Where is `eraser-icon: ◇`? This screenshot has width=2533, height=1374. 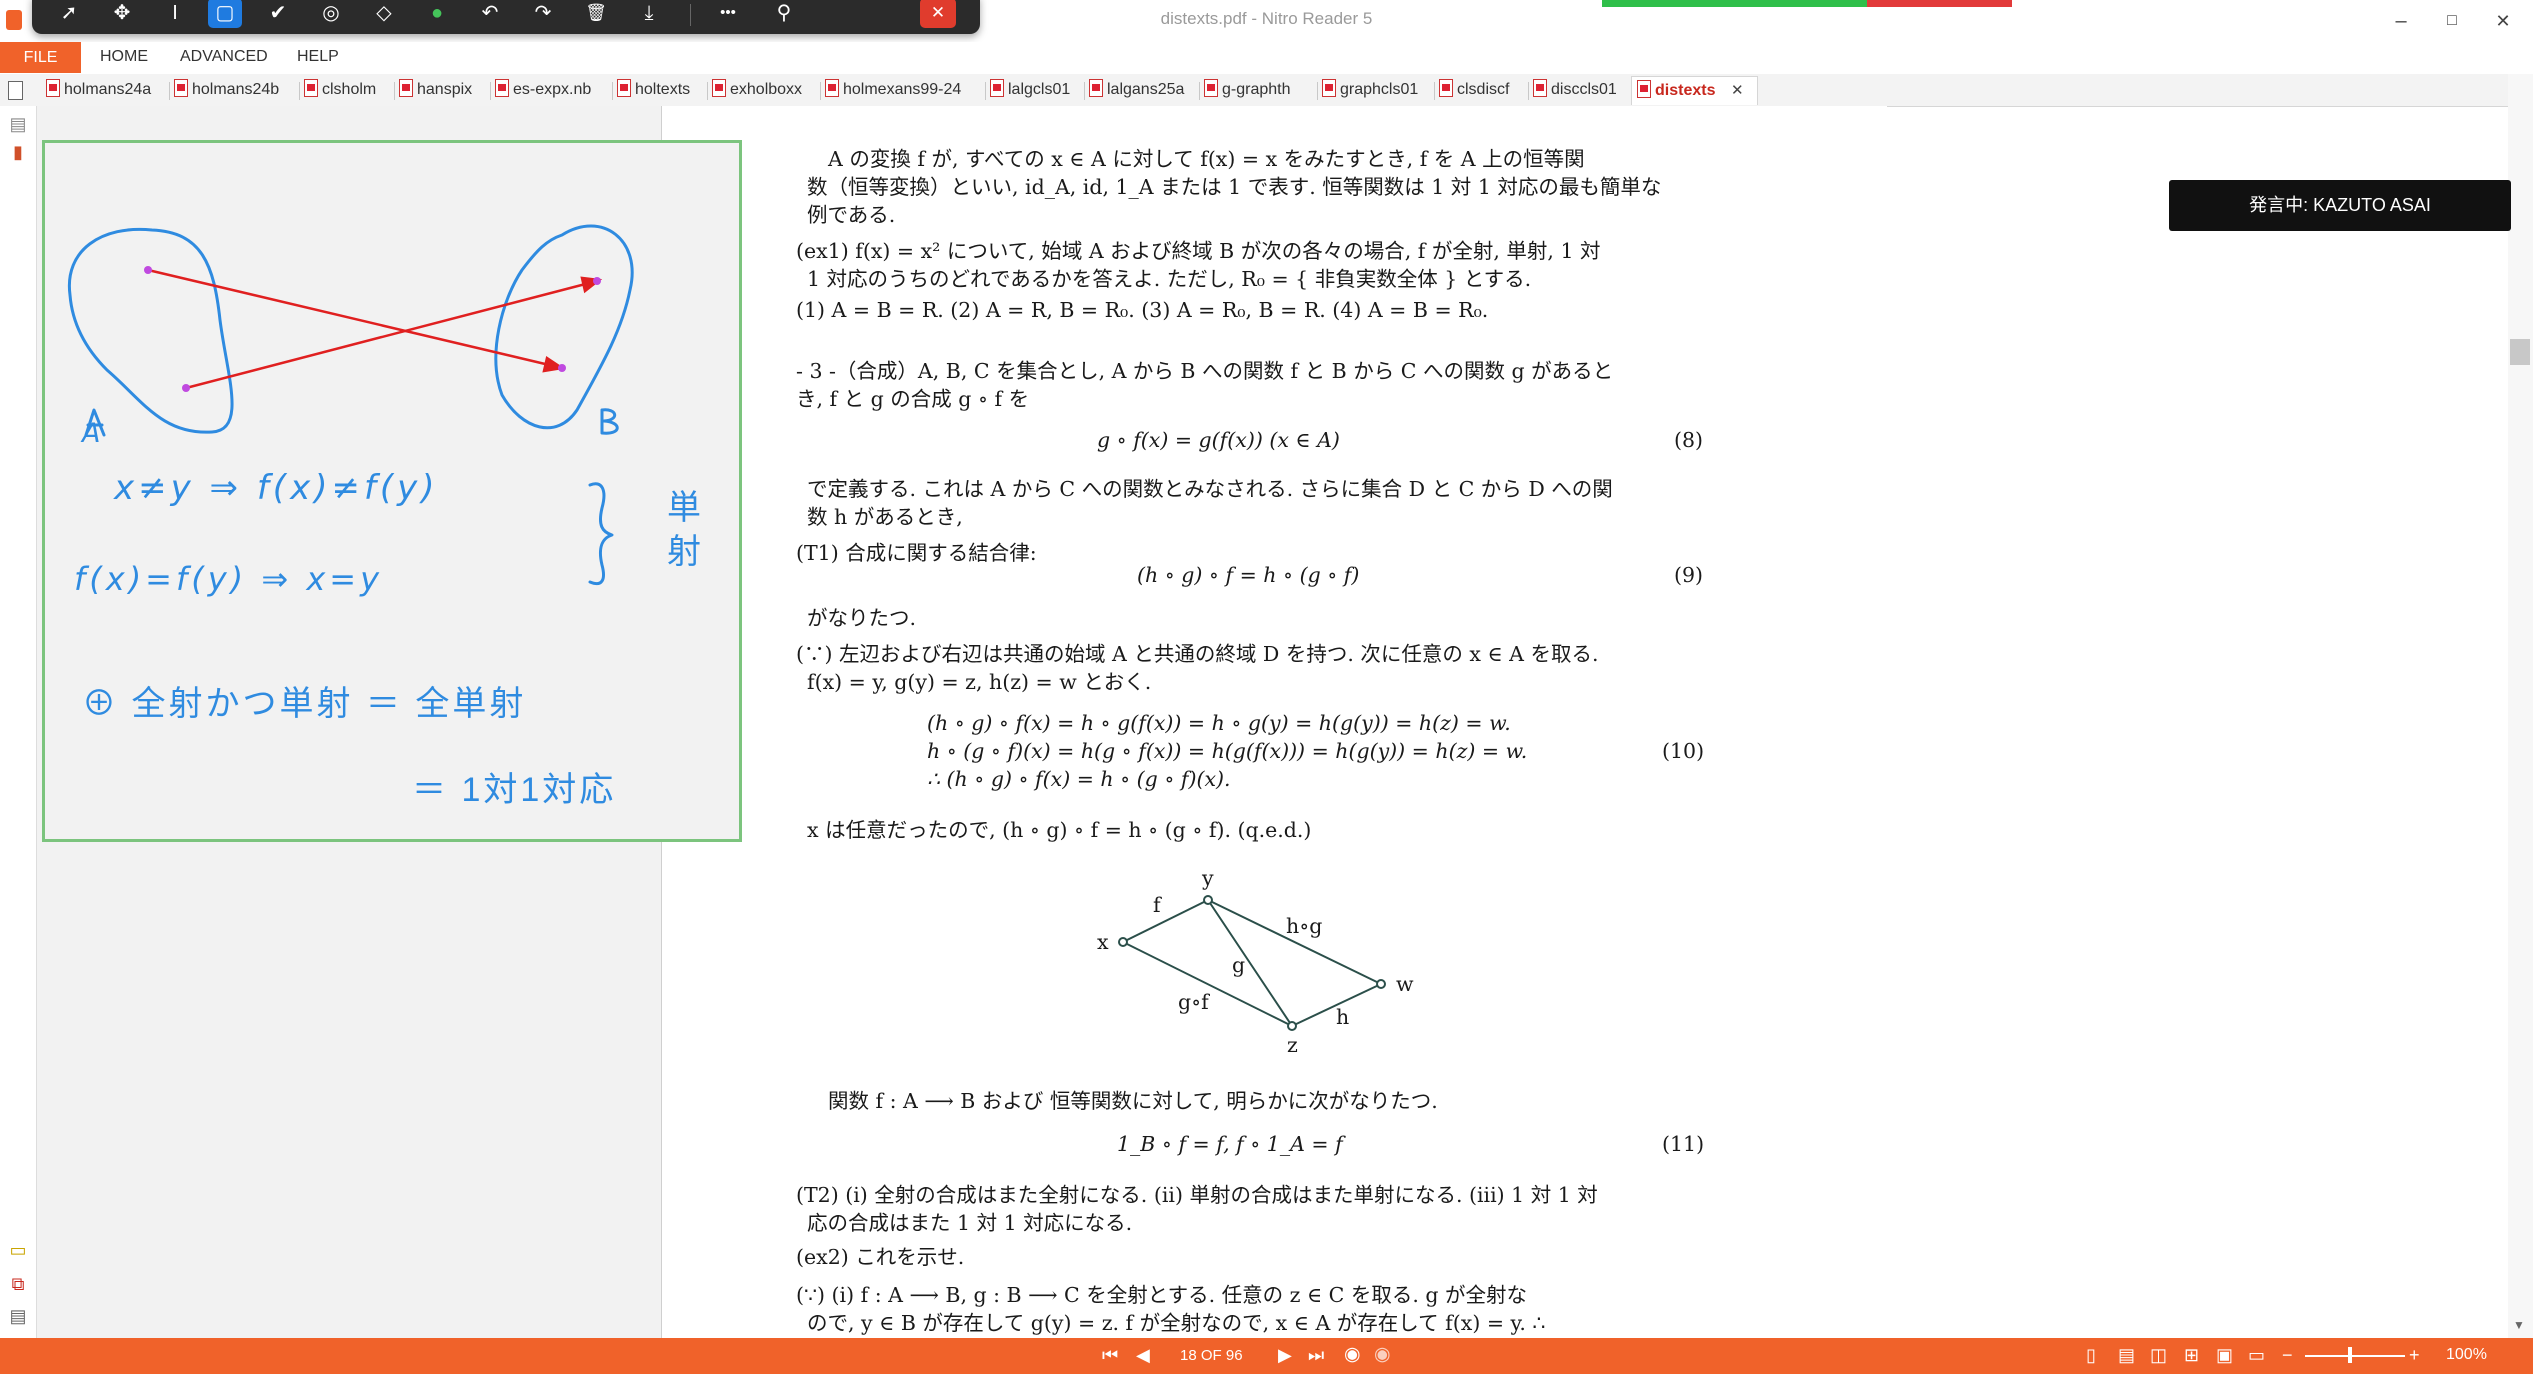
eraser-icon: ◇ is located at coordinates (384, 14).